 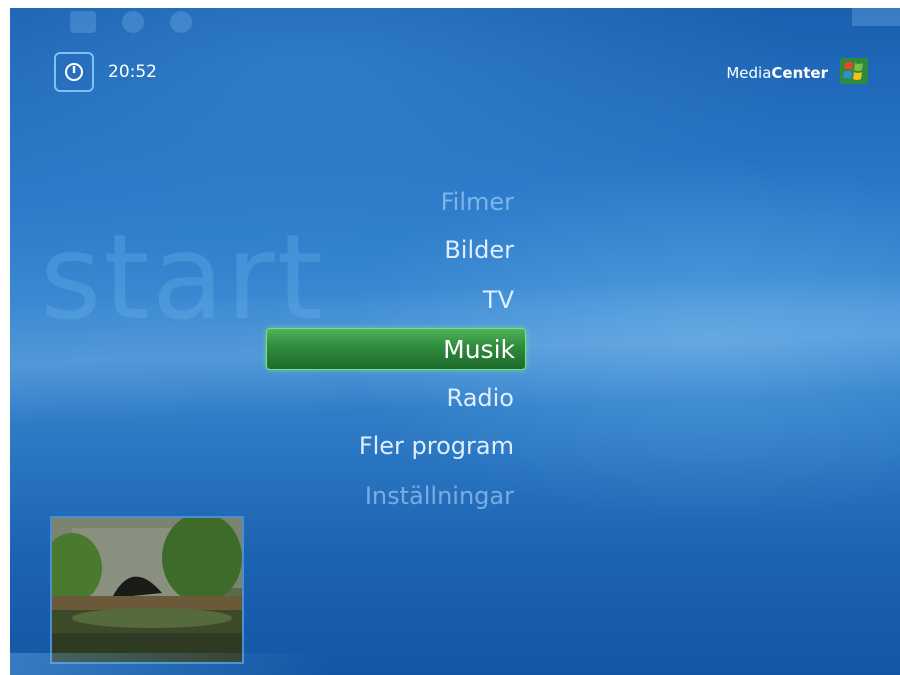 What do you see at coordinates (479, 349) in the screenshot?
I see `menu-item-musik-label: Musik` at bounding box center [479, 349].